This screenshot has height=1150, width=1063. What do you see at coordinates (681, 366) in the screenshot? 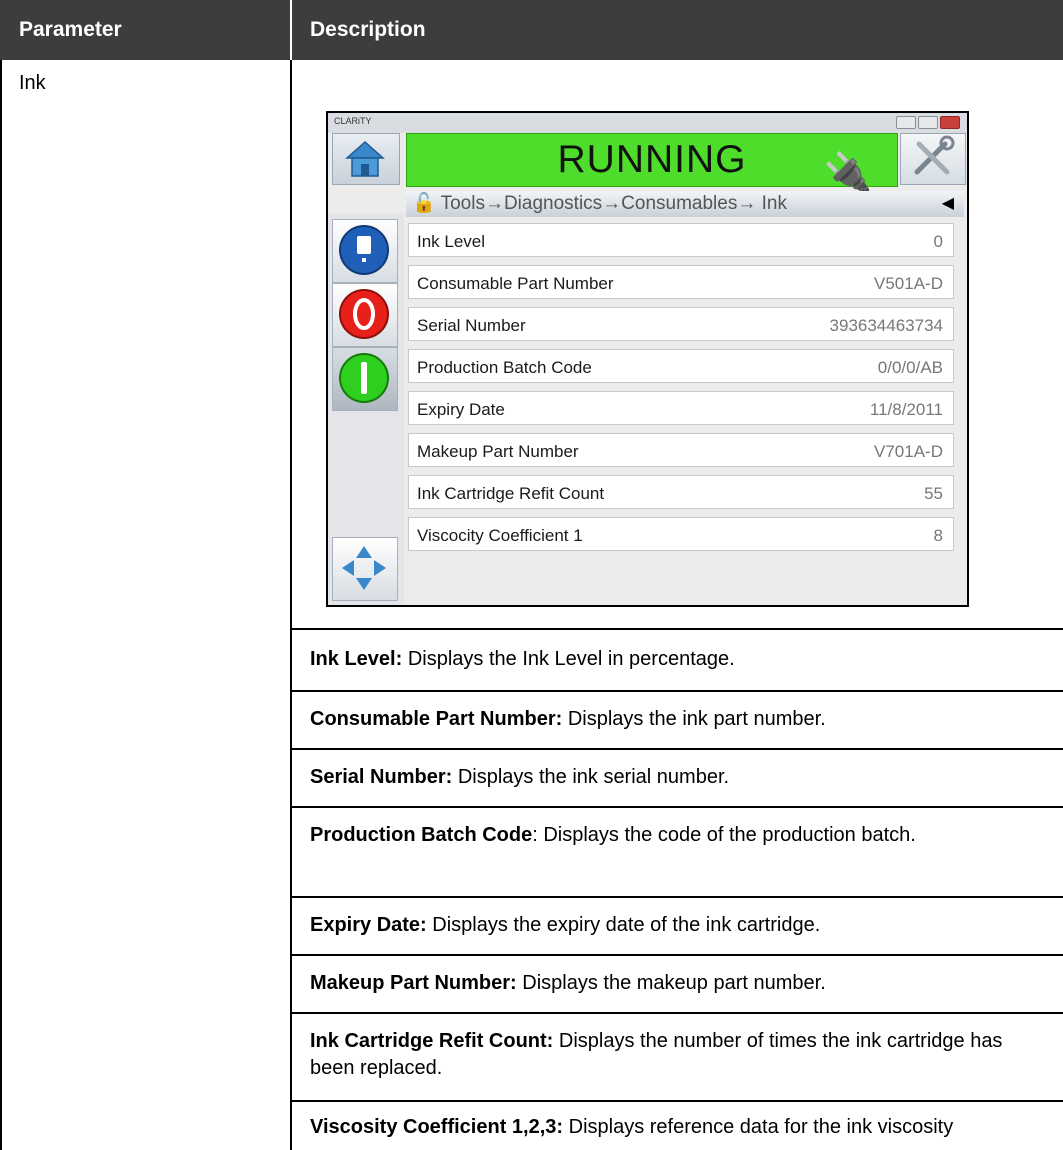
I see `list-item: Production Batch Code 0/0/0/AB` at bounding box center [681, 366].